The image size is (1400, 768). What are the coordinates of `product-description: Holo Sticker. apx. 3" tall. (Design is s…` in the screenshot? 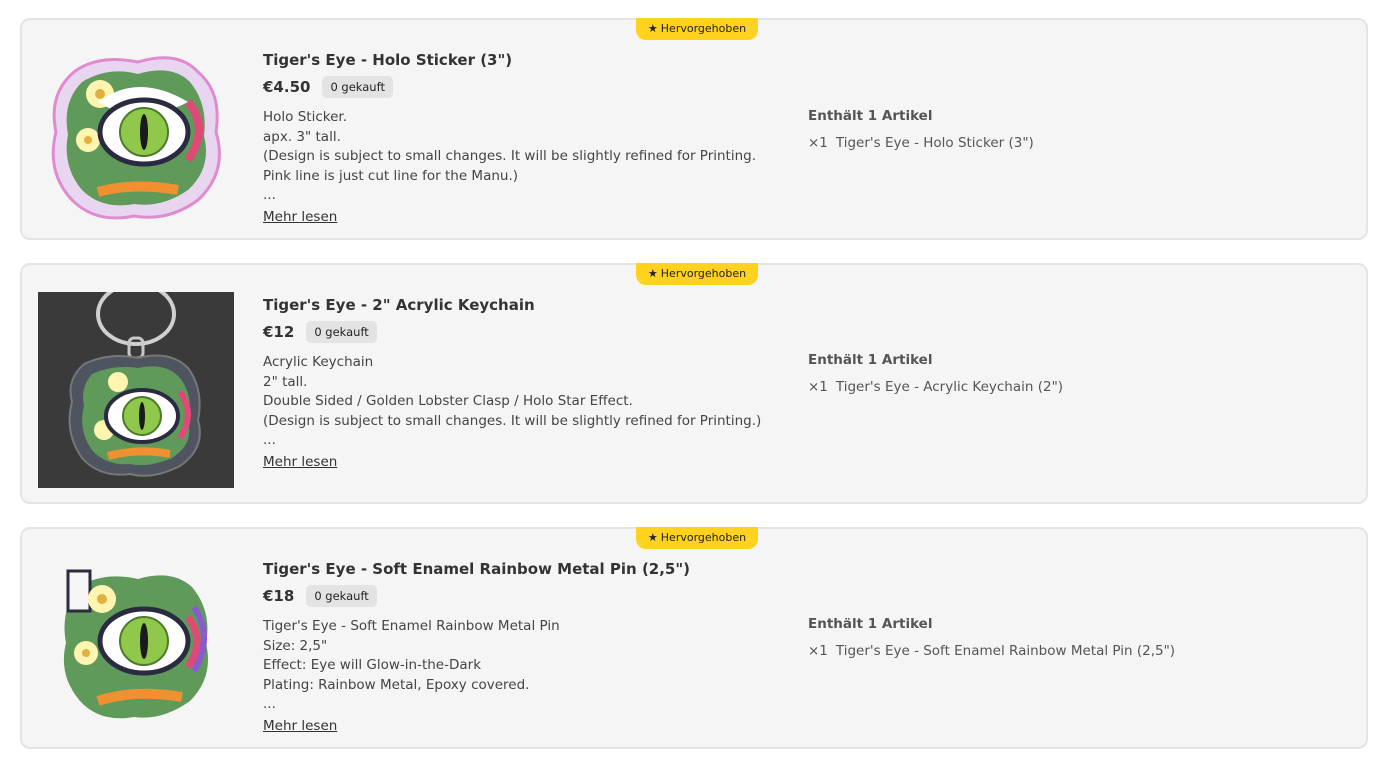 It's located at (523, 157).